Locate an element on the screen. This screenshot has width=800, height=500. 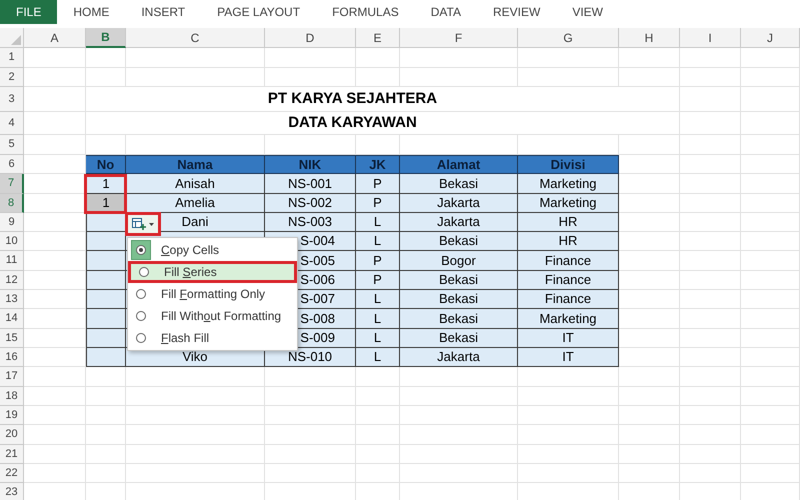
row-header: 1 is located at coordinates (12, 58).